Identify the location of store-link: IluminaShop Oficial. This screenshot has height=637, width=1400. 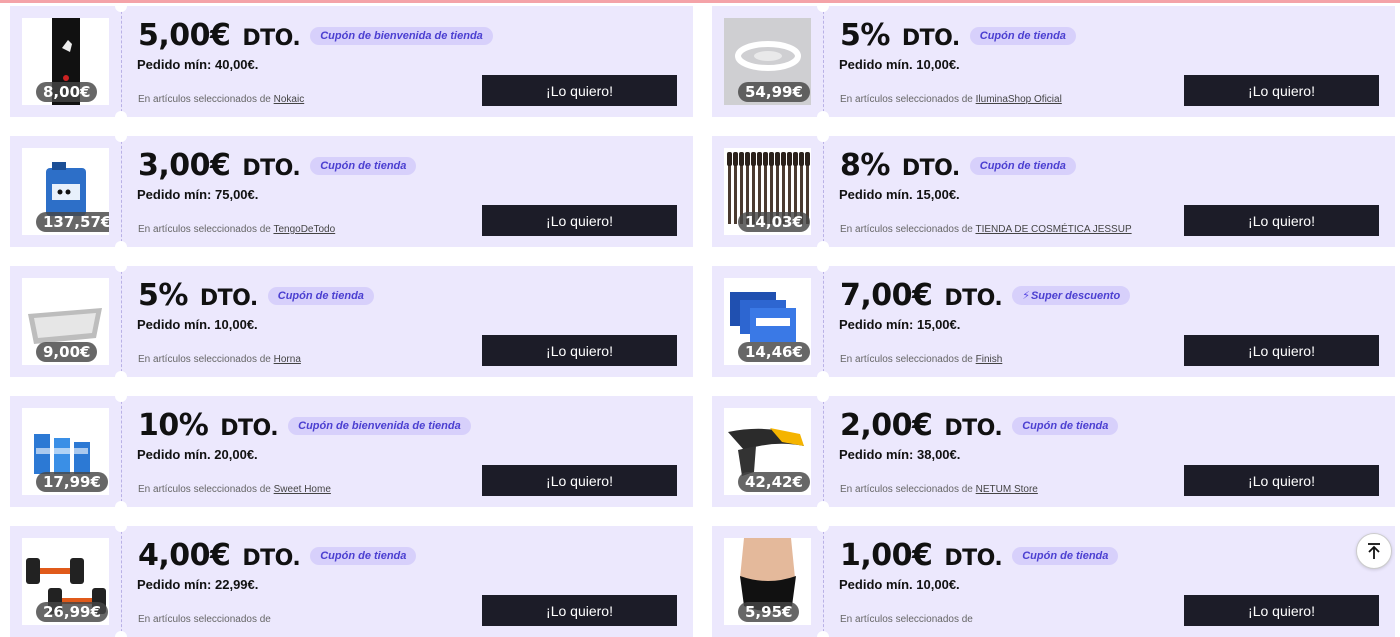
(1019, 99).